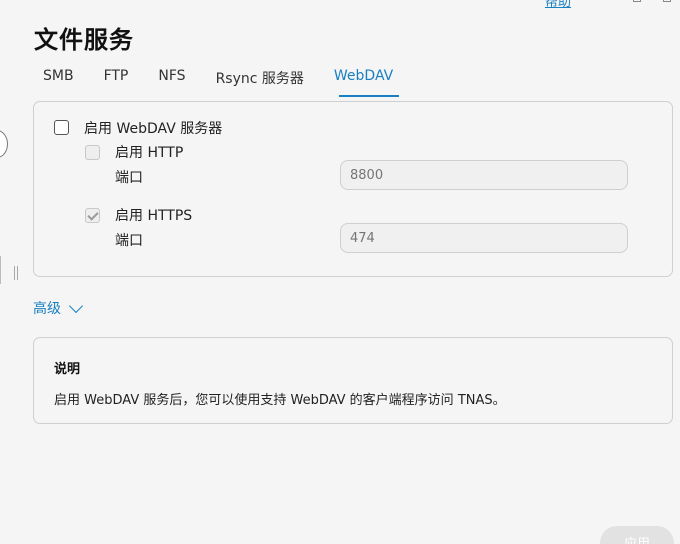 Image resolution: width=680 pixels, height=544 pixels. Describe the element at coordinates (129, 178) in the screenshot. I see `http-port-label: 端口` at that location.